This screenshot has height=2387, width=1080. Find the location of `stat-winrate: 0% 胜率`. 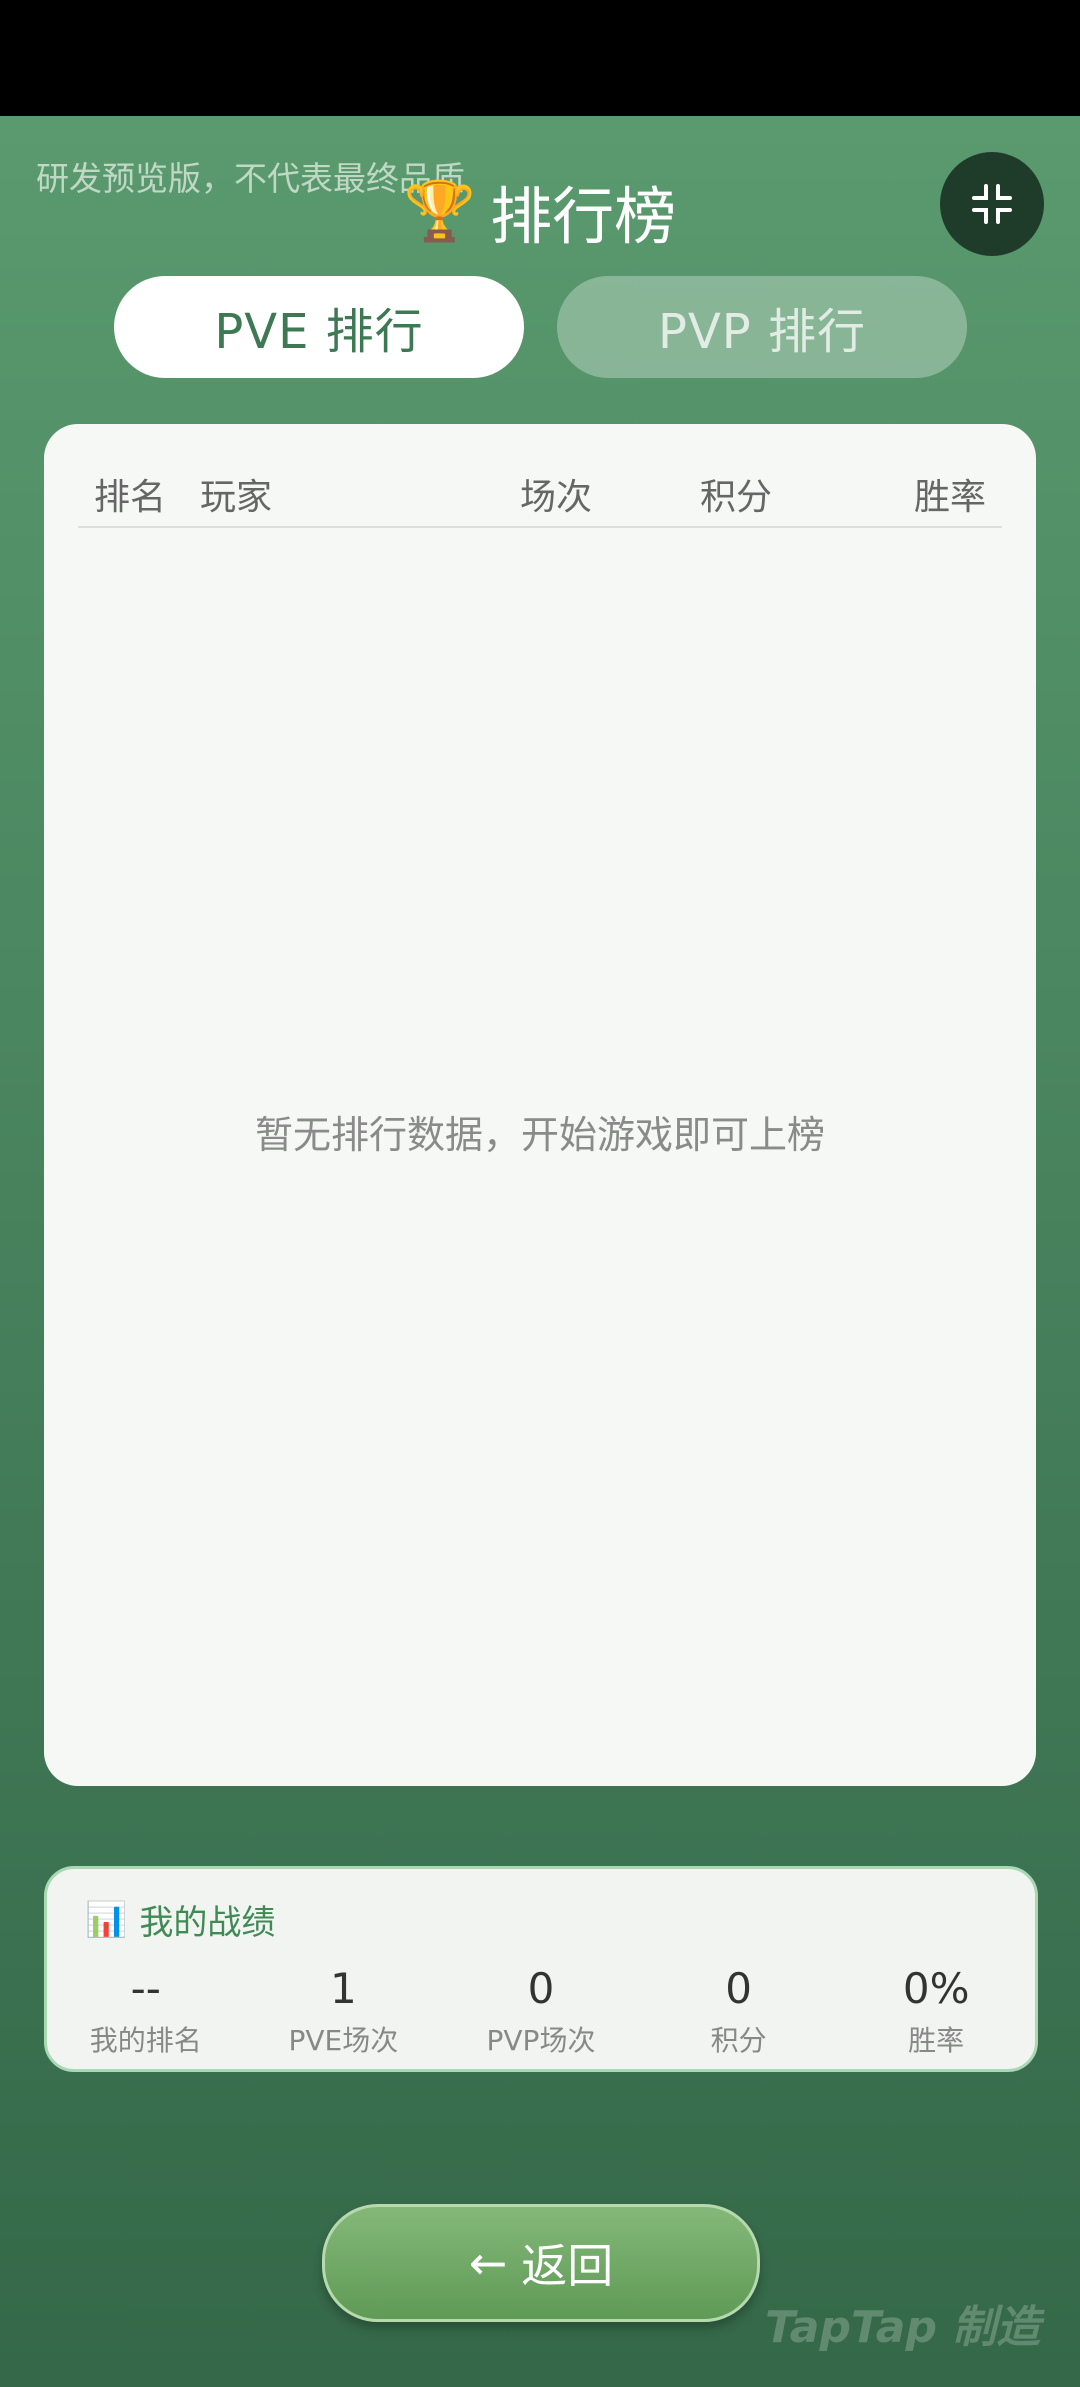

stat-winrate: 0% 胜率 is located at coordinates (936, 2012).